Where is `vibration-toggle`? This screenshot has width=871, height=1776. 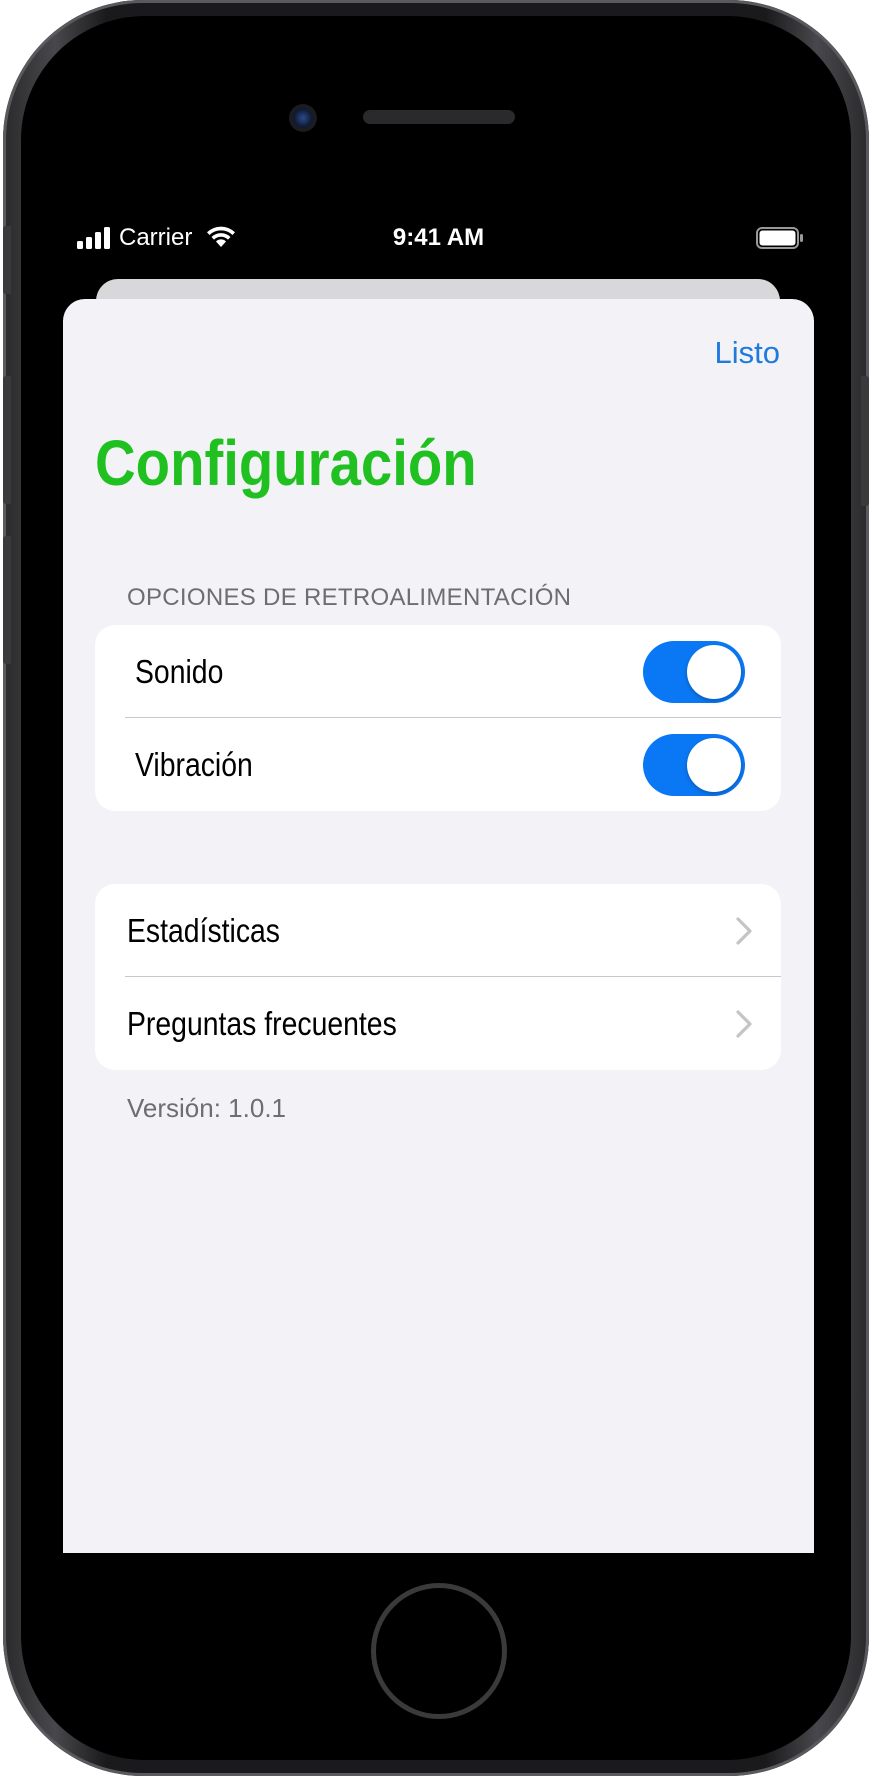 vibration-toggle is located at coordinates (694, 765).